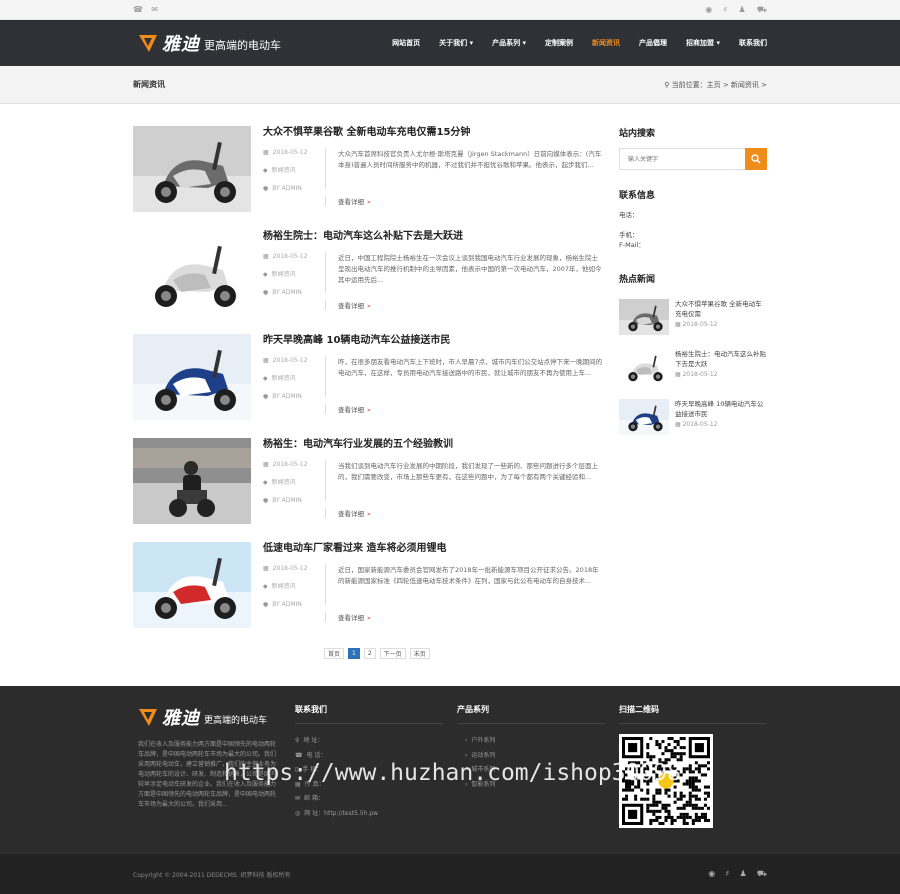  What do you see at coordinates (433, 133) in the screenshot?
I see `article-title: 大众不惧苹果谷歌 全新电动车充电仅需15分钟` at bounding box center [433, 133].